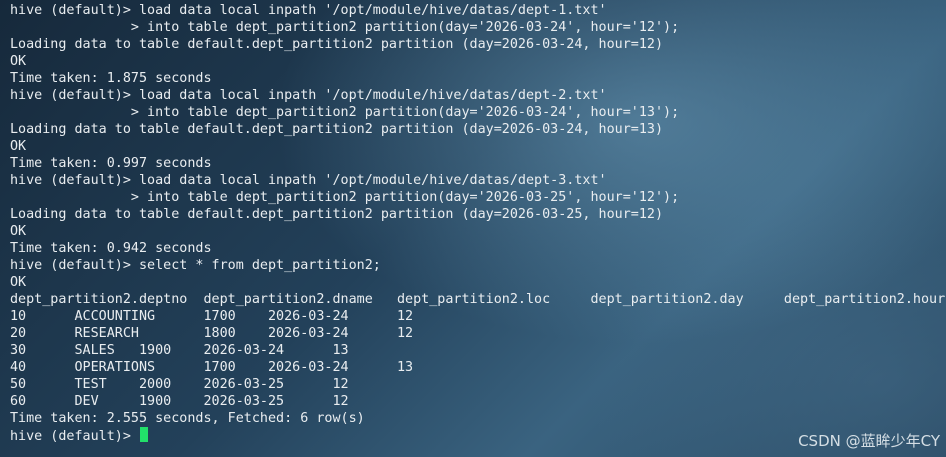 This screenshot has width=946, height=457. Describe the element at coordinates (869, 441) in the screenshot. I see `watermark: CSDN @蓝眸少年CY` at that location.